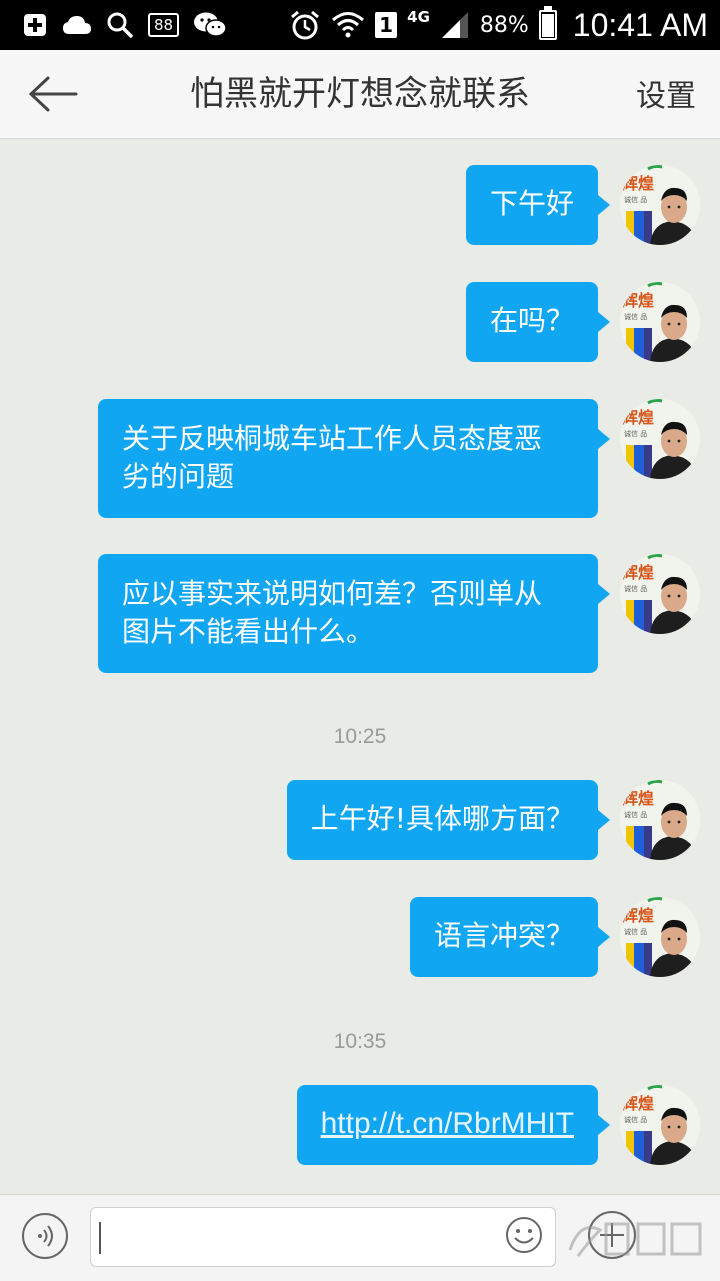 This screenshot has width=720, height=1281. I want to click on wechat-icon, so click(210, 25).